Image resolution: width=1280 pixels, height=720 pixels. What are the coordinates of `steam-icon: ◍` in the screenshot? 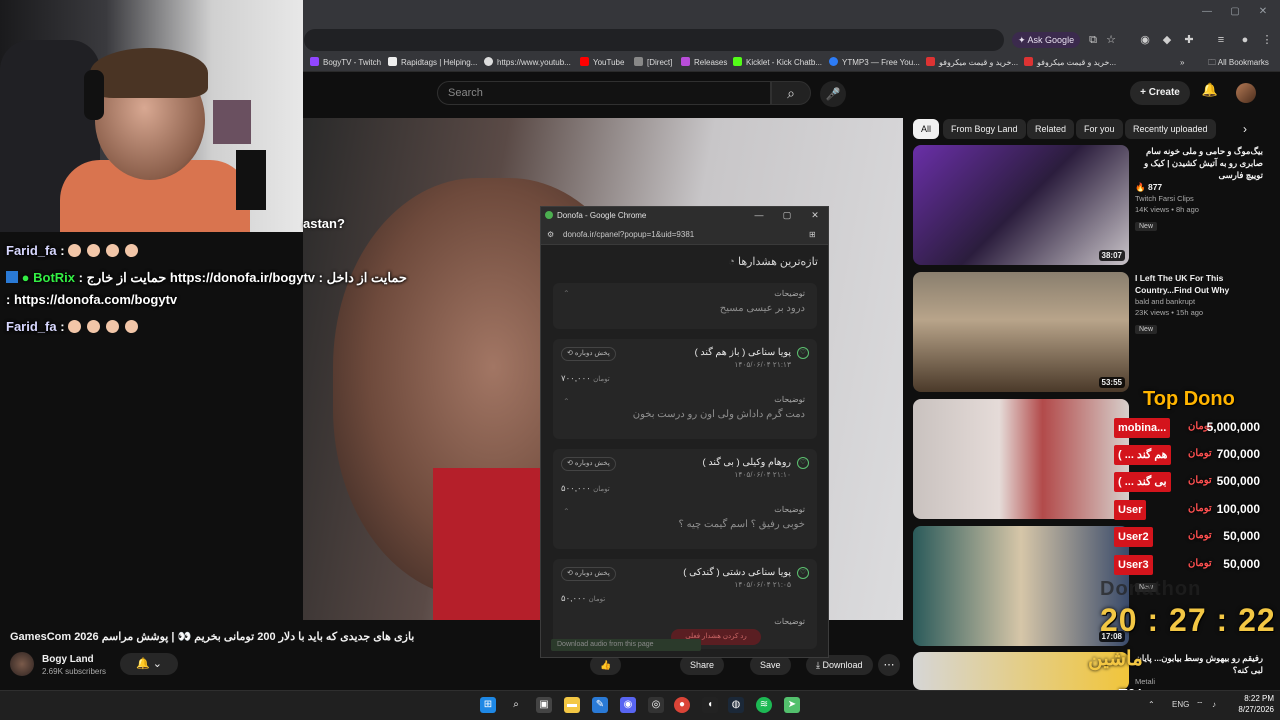 It's located at (736, 705).